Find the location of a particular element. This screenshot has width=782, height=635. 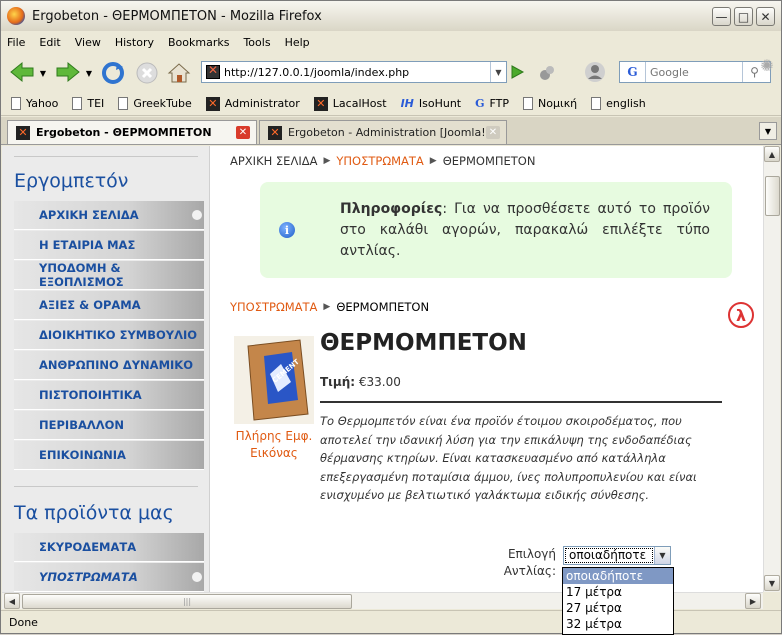

sidebar-item-board: ΔΙΟΙΚΗΤΙΚΟ ΣΥΜΒΟΥΛΙΟ is located at coordinates (109, 335).